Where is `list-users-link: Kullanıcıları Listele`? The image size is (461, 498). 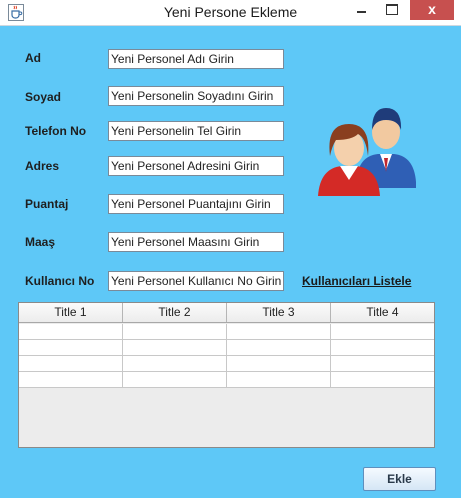 list-users-link: Kullanıcıları Listele is located at coordinates (356, 281).